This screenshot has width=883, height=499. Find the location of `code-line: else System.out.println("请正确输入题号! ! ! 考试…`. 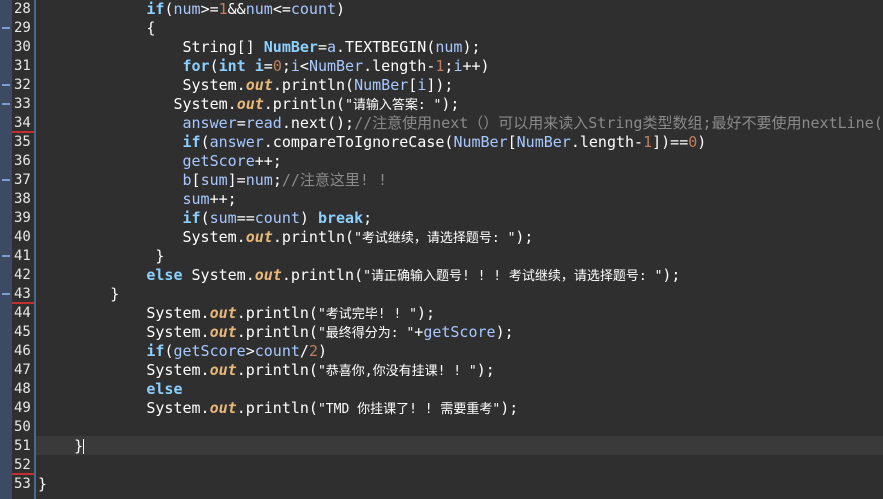

code-line: else System.out.println("请正确输入题号! ! ! 考试… is located at coordinates (359, 275).